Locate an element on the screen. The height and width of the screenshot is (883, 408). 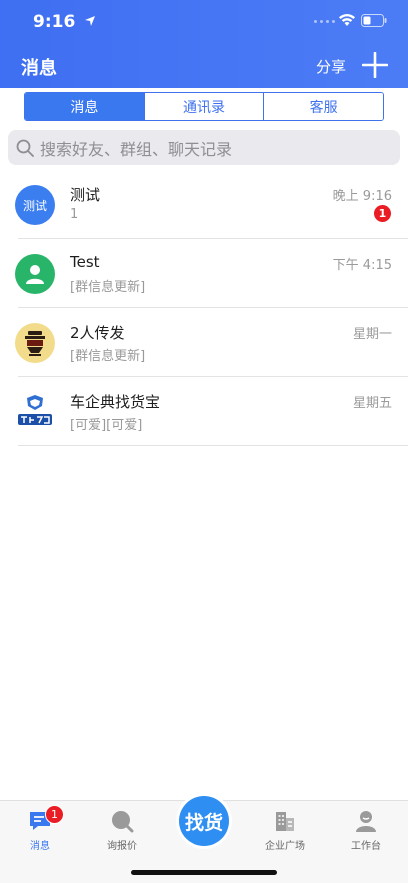
search-icon is located at coordinates (25, 148).